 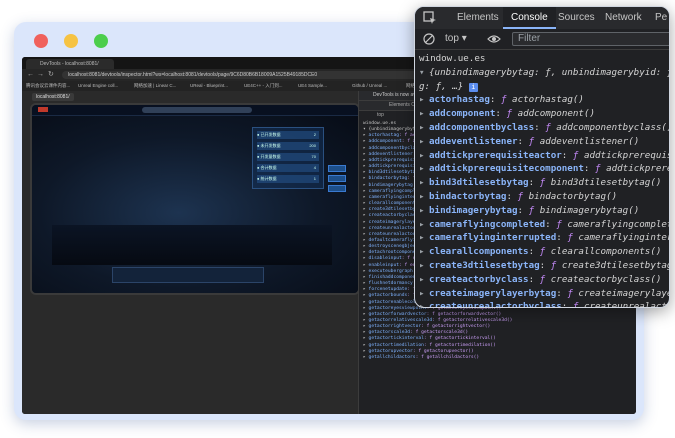 What do you see at coordinates (548, 100) in the screenshot?
I see `function-signature: actorhastag()` at bounding box center [548, 100].